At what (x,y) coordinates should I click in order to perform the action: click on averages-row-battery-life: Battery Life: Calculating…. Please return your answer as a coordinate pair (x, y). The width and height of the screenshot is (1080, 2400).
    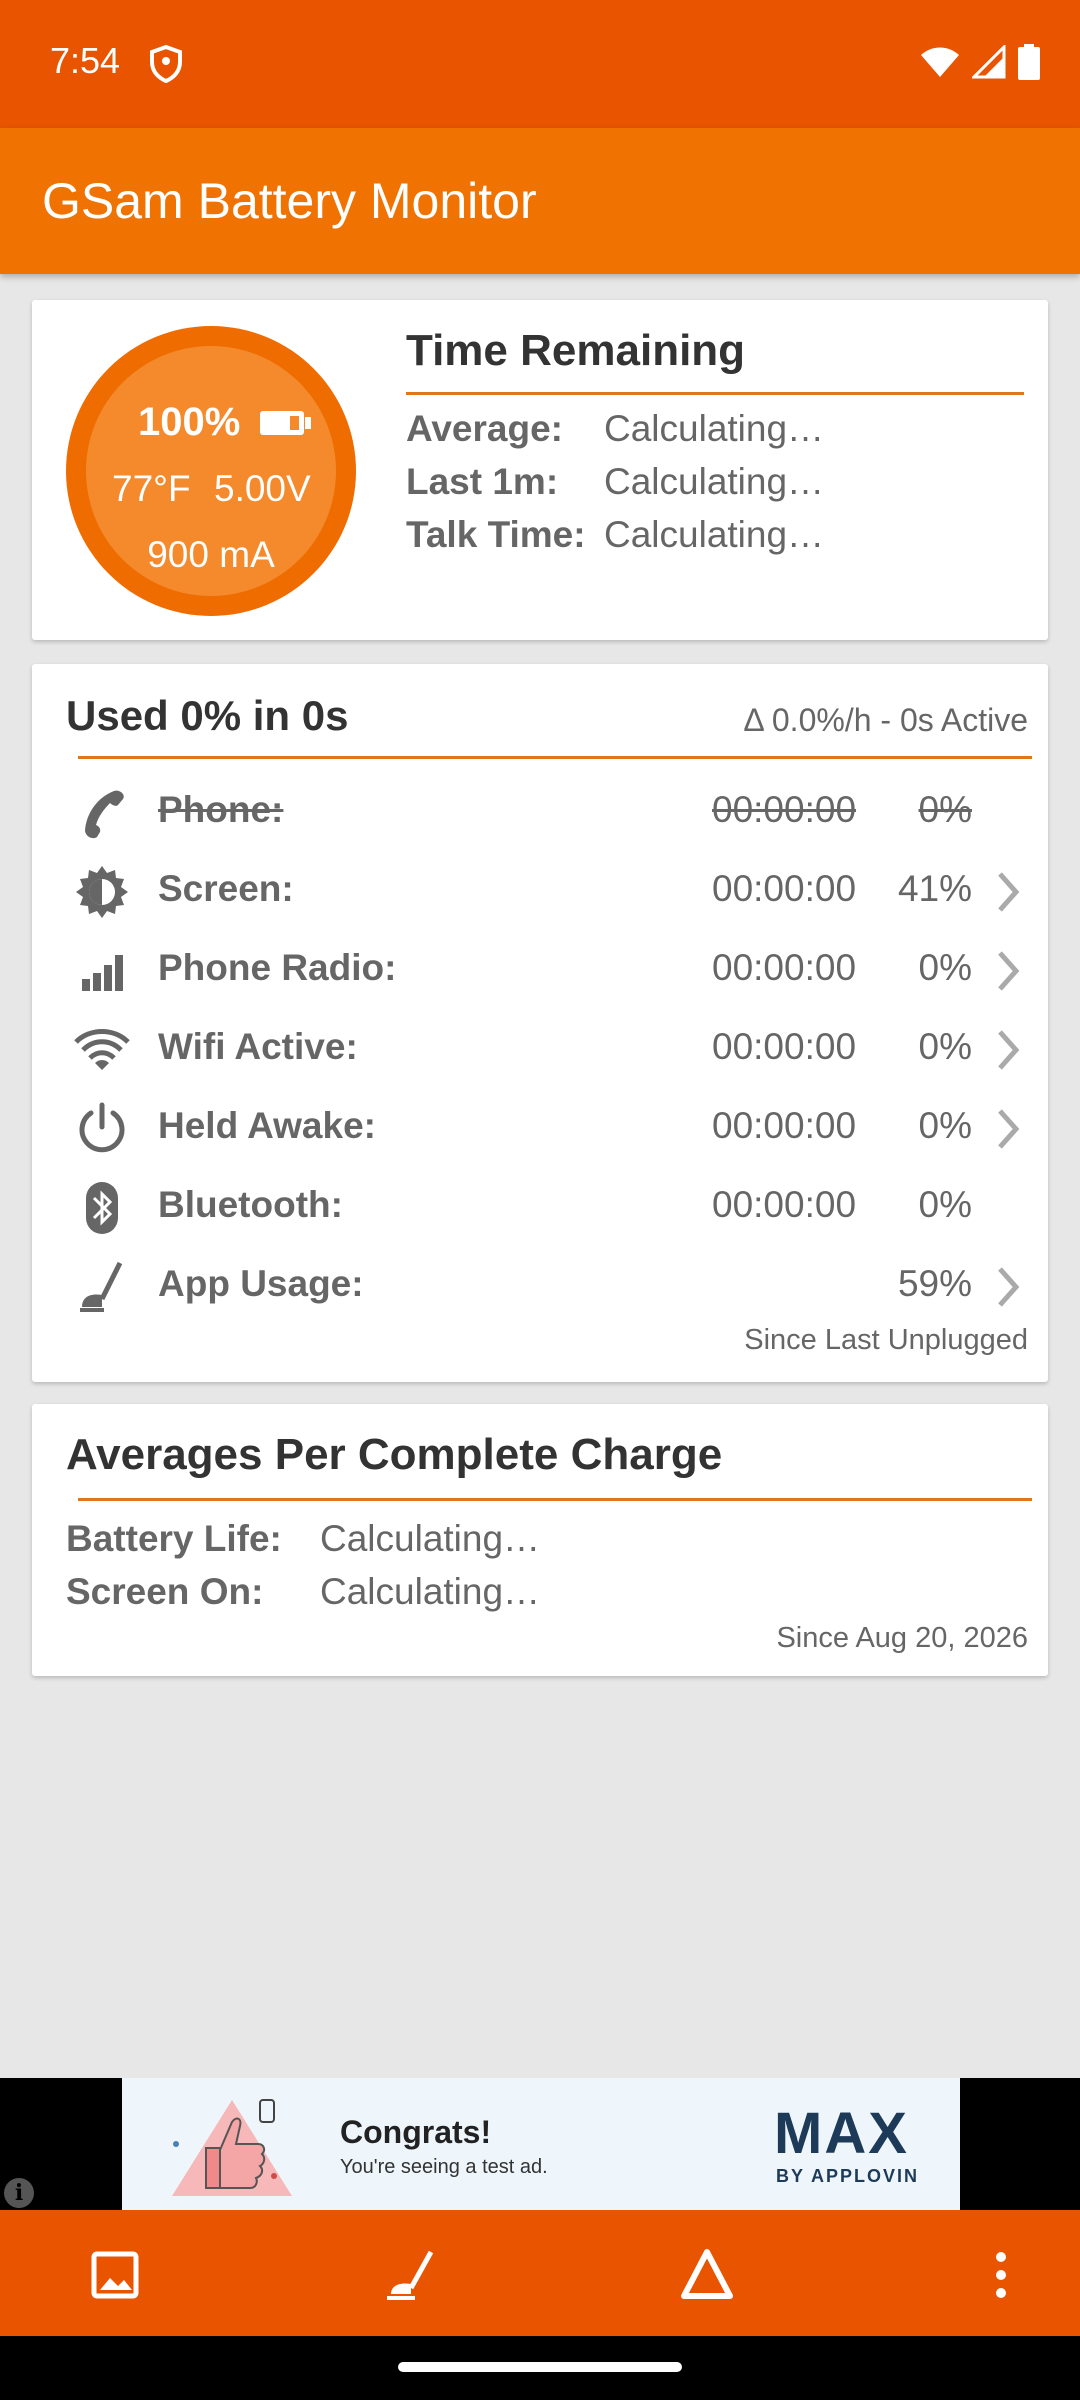
    Looking at the image, I should click on (303, 1539).